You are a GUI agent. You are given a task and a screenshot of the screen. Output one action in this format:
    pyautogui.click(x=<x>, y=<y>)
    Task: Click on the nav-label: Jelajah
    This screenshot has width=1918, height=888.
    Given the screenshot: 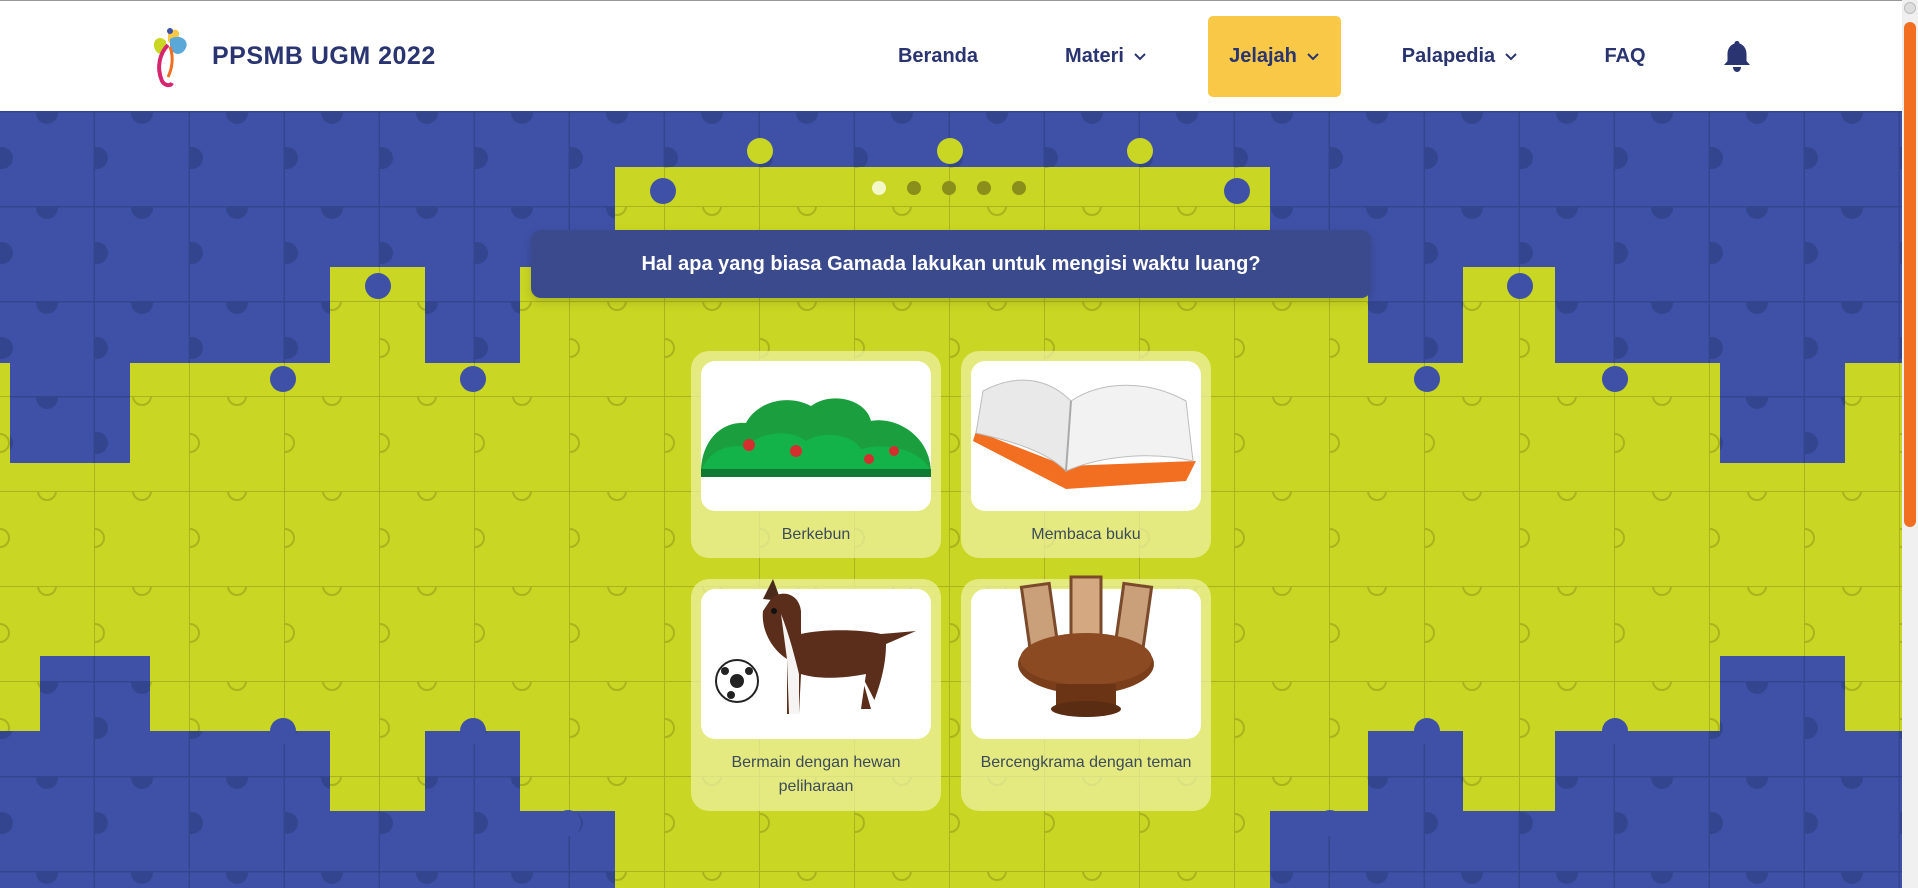 What is the action you would take?
    pyautogui.click(x=1263, y=56)
    